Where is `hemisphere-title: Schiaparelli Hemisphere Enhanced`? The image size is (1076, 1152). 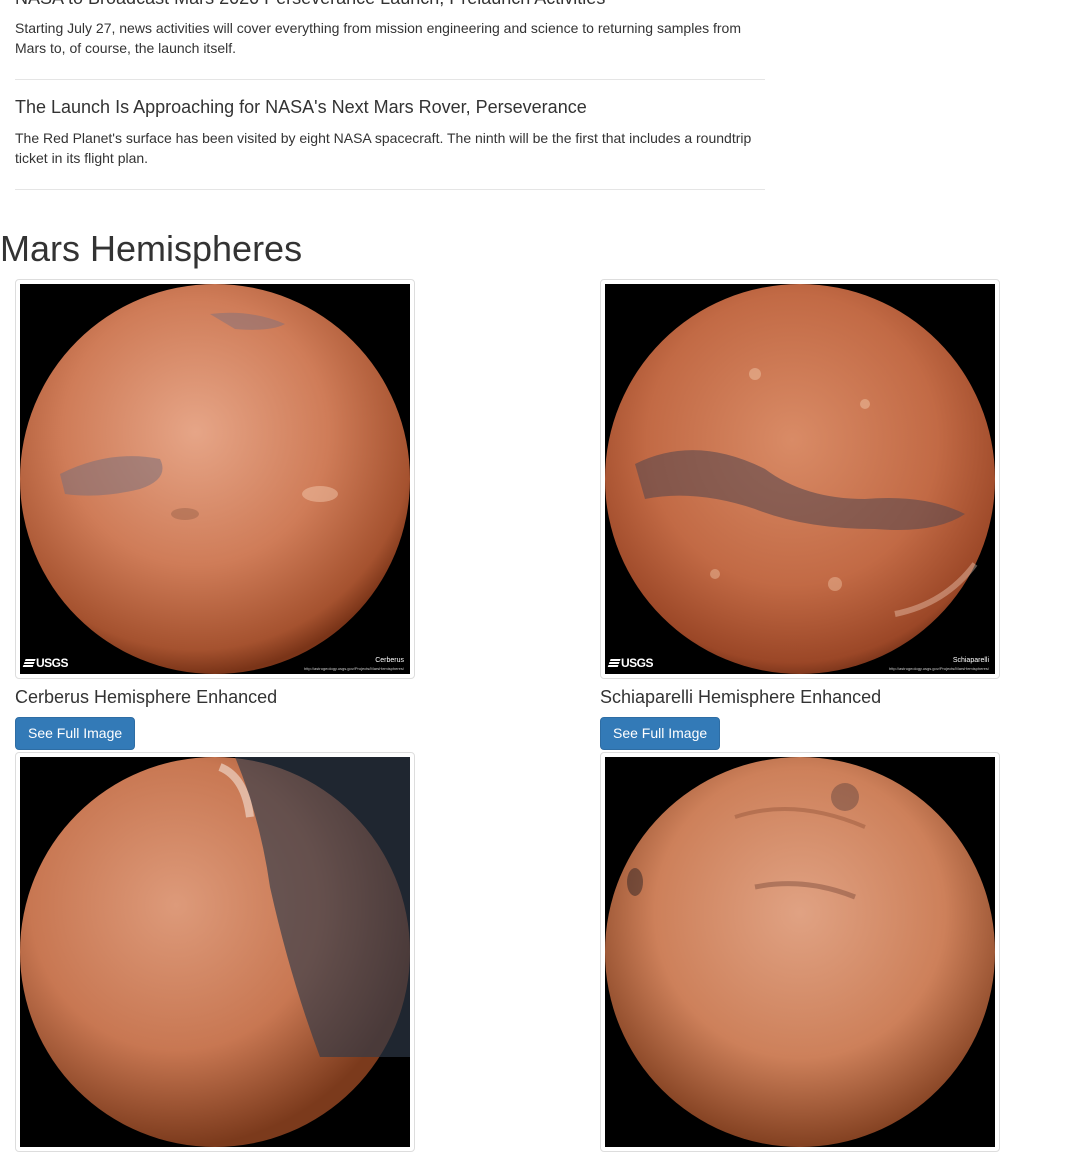 hemisphere-title: Schiaparelli Hemisphere Enhanced is located at coordinates (741, 697).